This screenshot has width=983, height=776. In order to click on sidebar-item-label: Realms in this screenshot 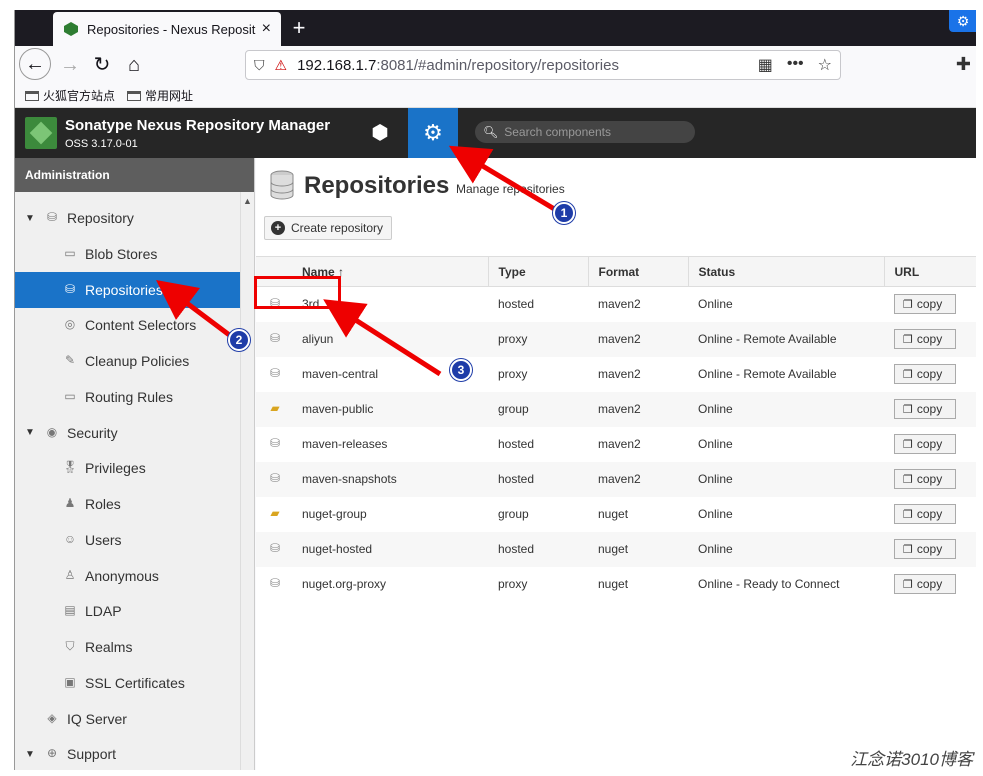, I will do `click(109, 647)`.